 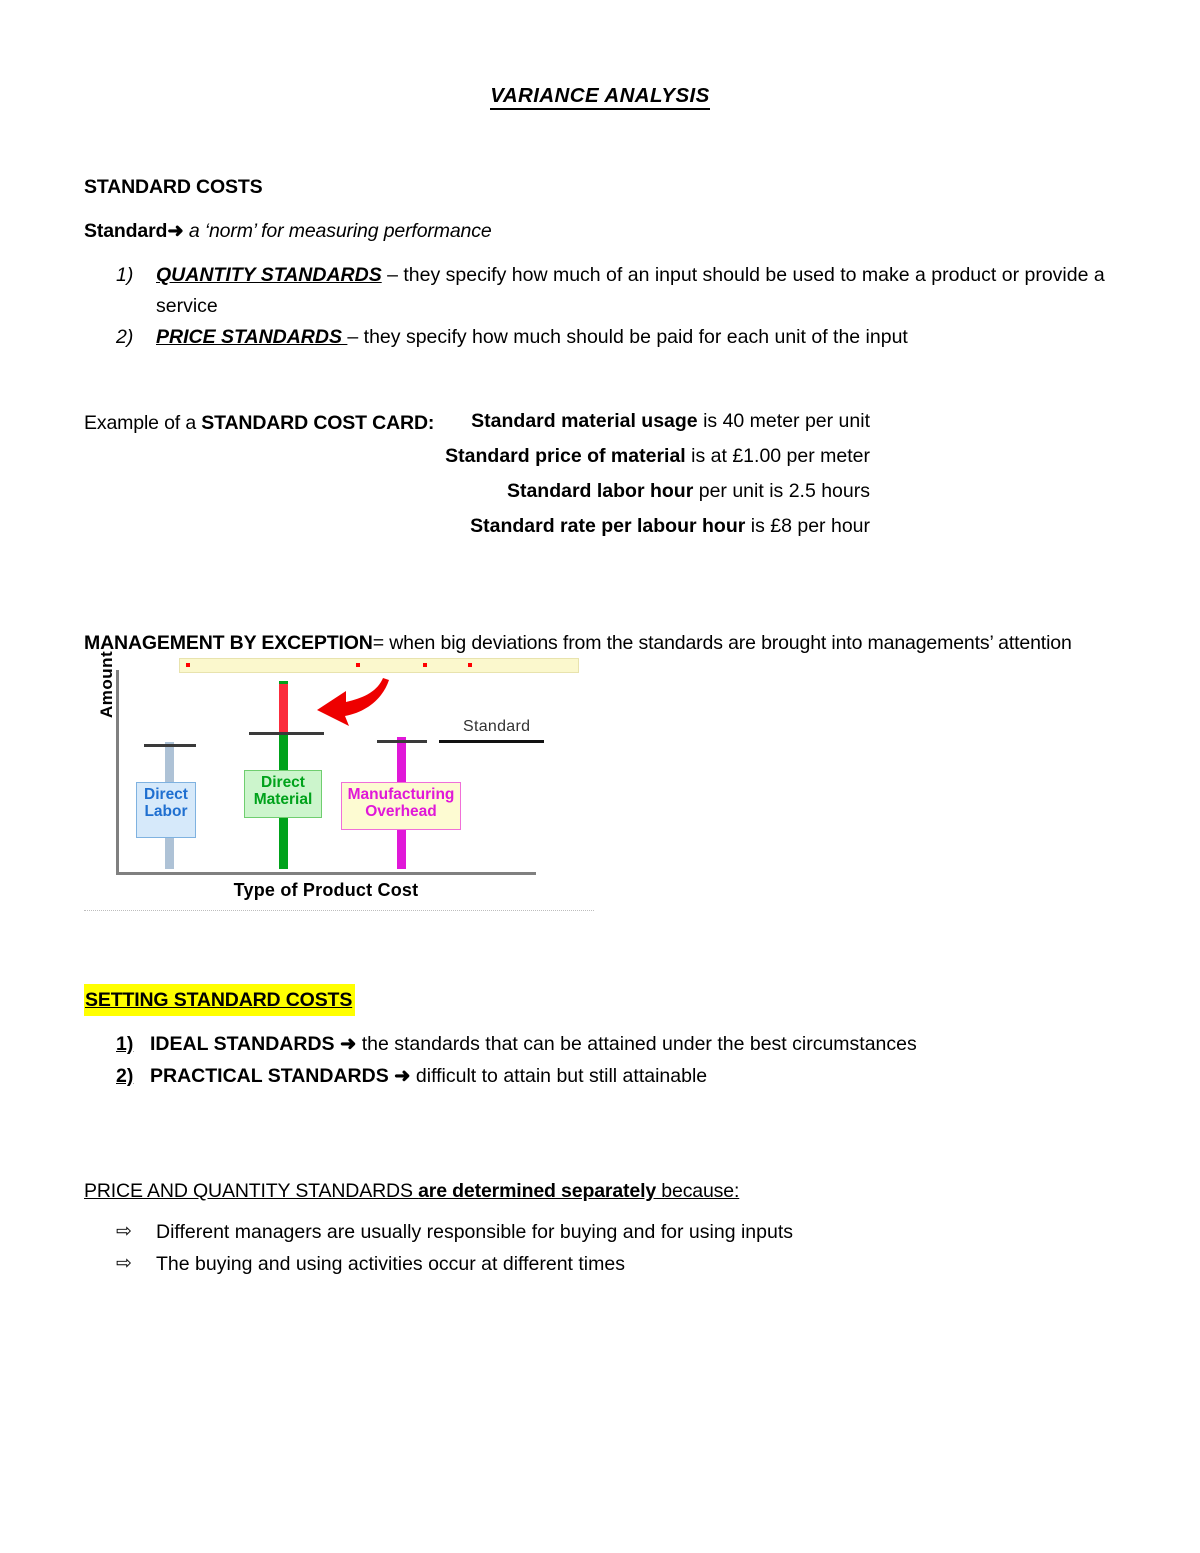 What do you see at coordinates (326, 890) in the screenshot?
I see `chart-x-axis-label: Type of Product Cost` at bounding box center [326, 890].